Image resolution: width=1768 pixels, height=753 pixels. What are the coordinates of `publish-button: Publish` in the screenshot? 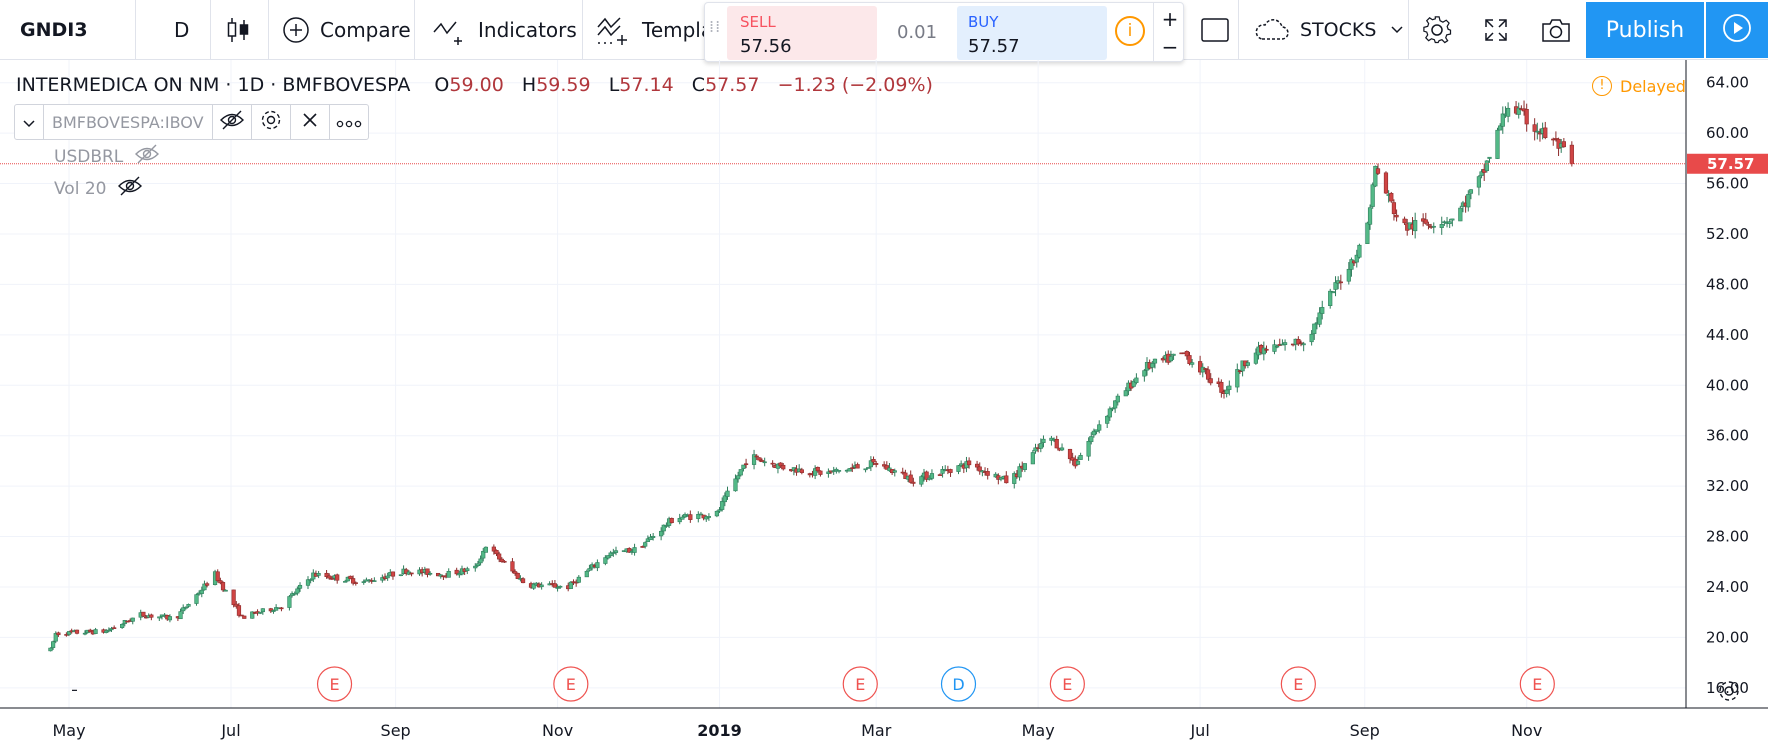 It's located at (1645, 30).